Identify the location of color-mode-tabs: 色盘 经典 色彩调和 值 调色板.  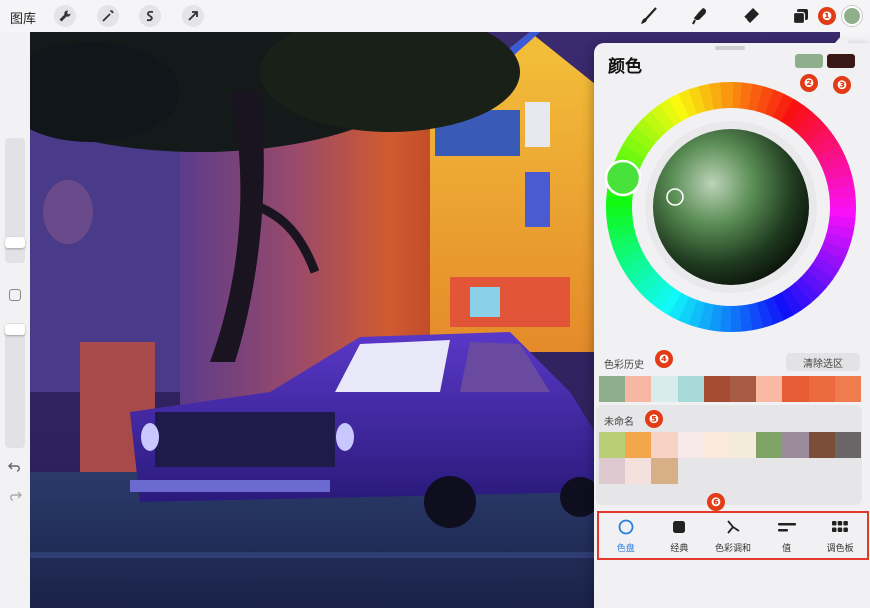
(733, 535).